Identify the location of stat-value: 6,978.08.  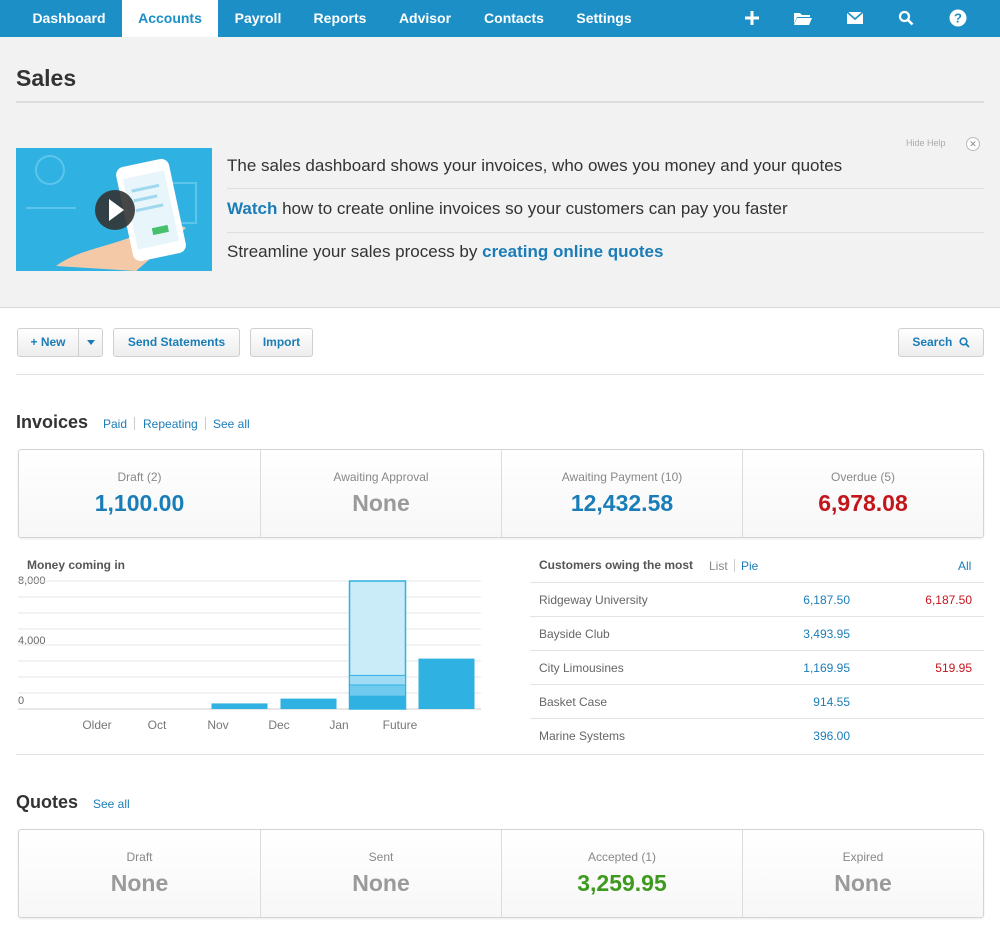
(863, 503).